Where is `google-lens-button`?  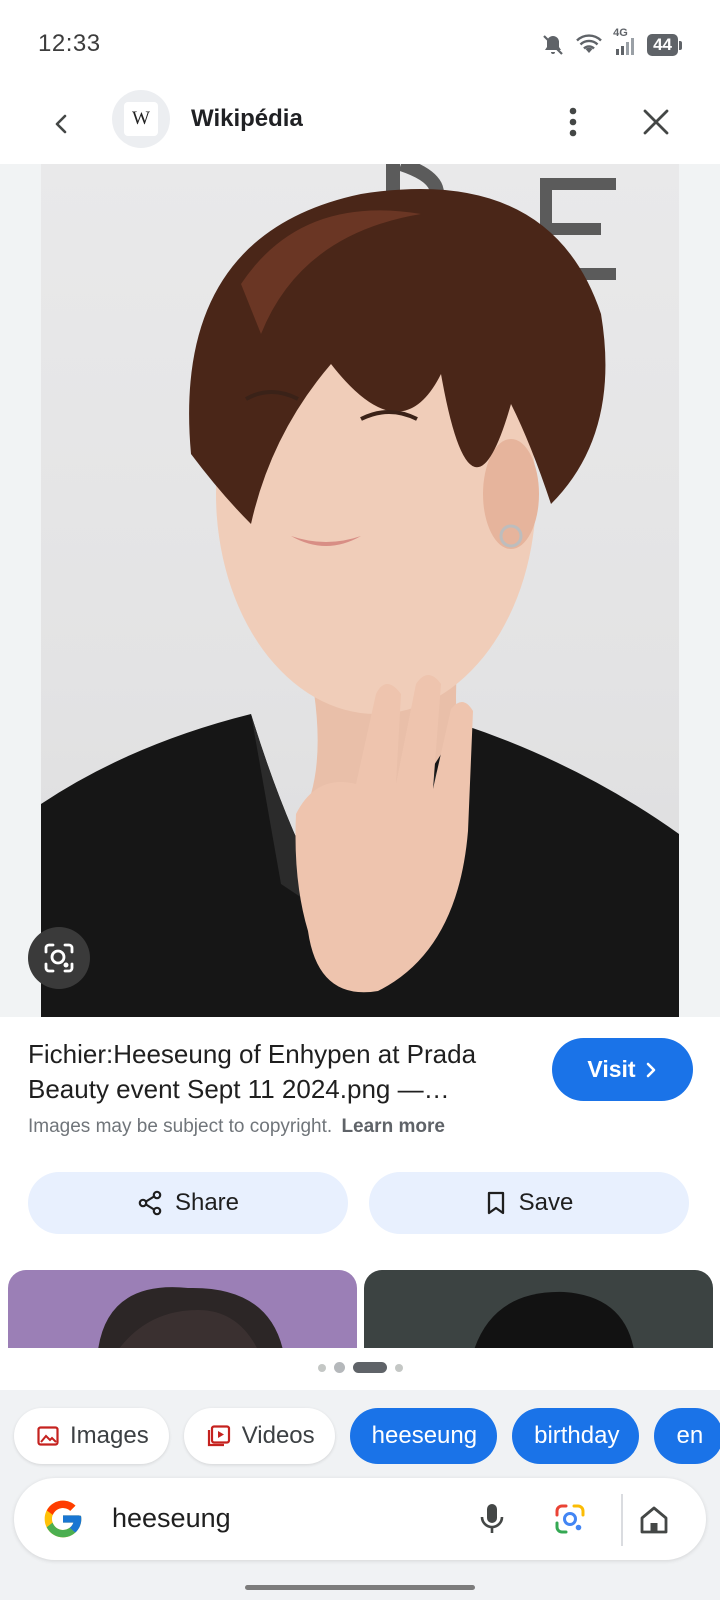
google-lens-button is located at coordinates (59, 958).